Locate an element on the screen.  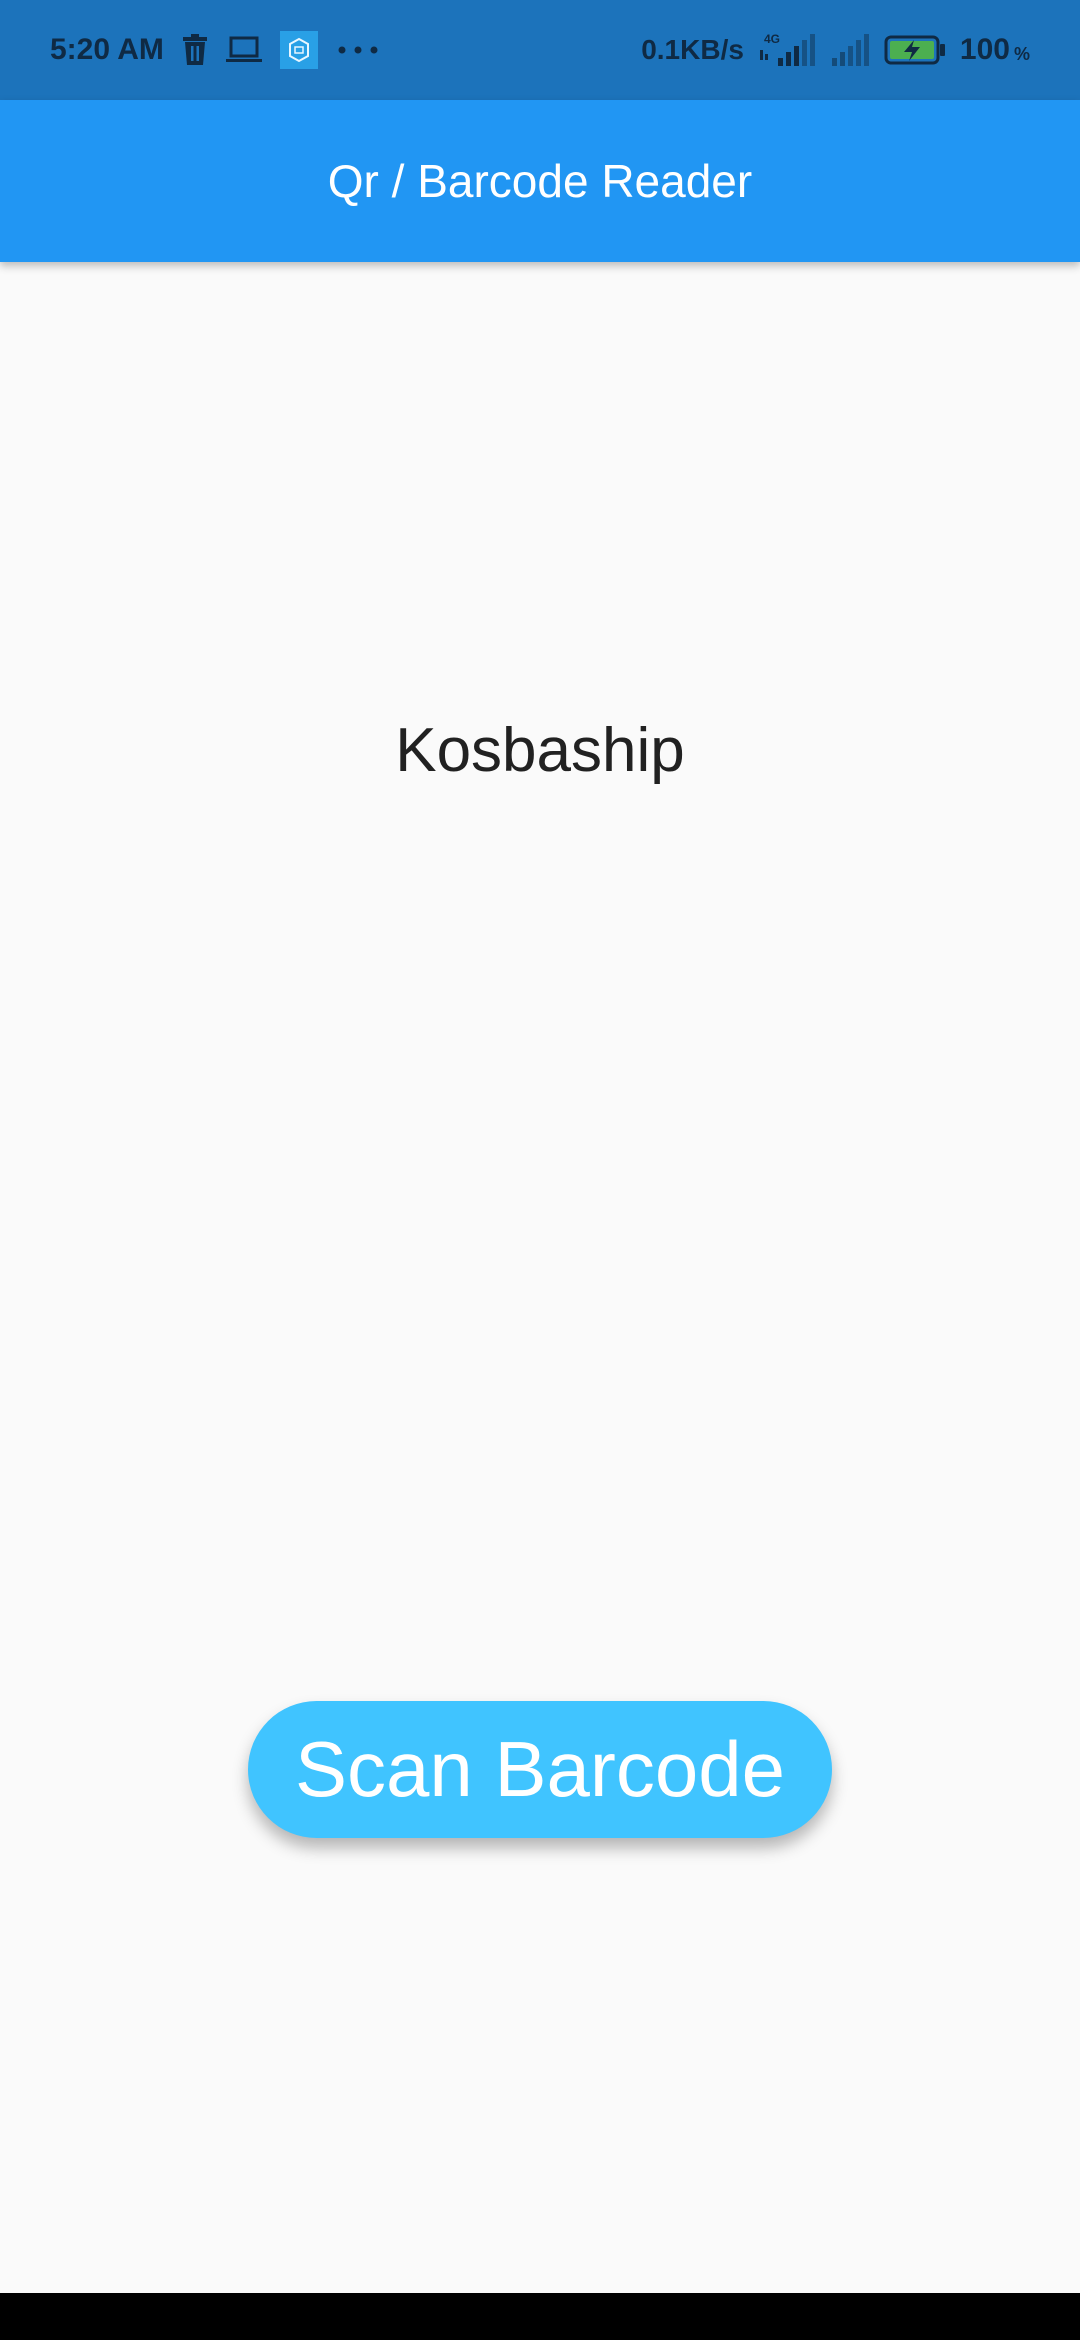
more-dots-icon is located at coordinates (358, 50).